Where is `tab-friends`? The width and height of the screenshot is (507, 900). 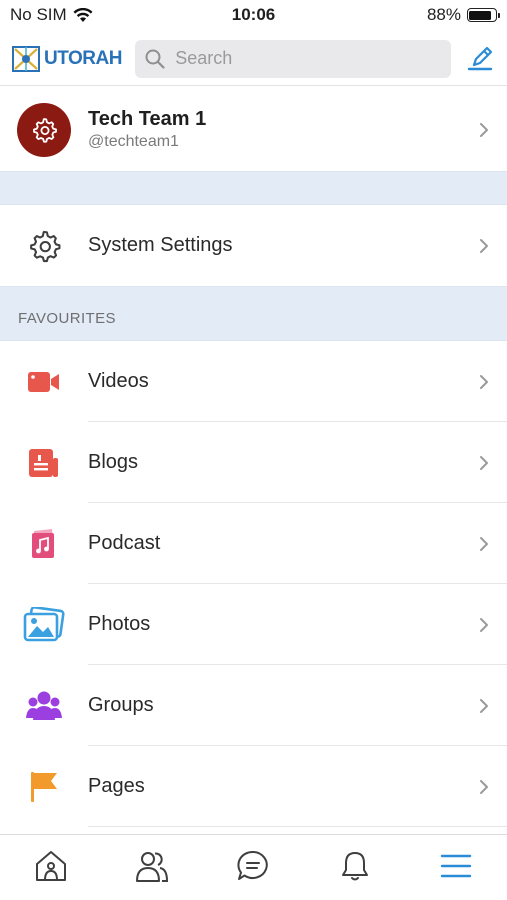
tab-friends is located at coordinates (152, 866).